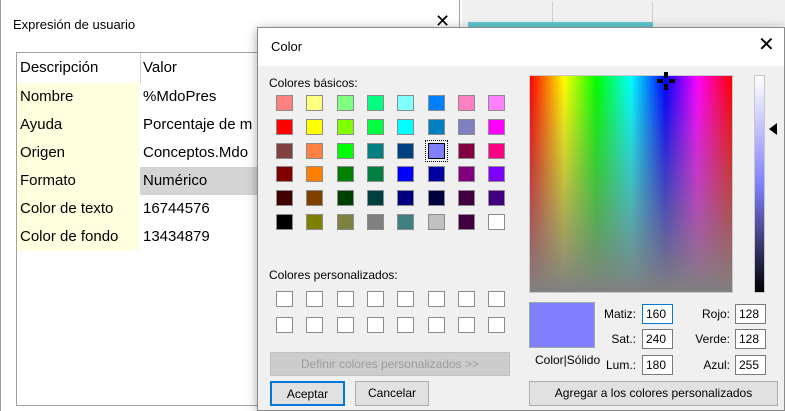  I want to click on property-name: Ayuda, so click(78, 125).